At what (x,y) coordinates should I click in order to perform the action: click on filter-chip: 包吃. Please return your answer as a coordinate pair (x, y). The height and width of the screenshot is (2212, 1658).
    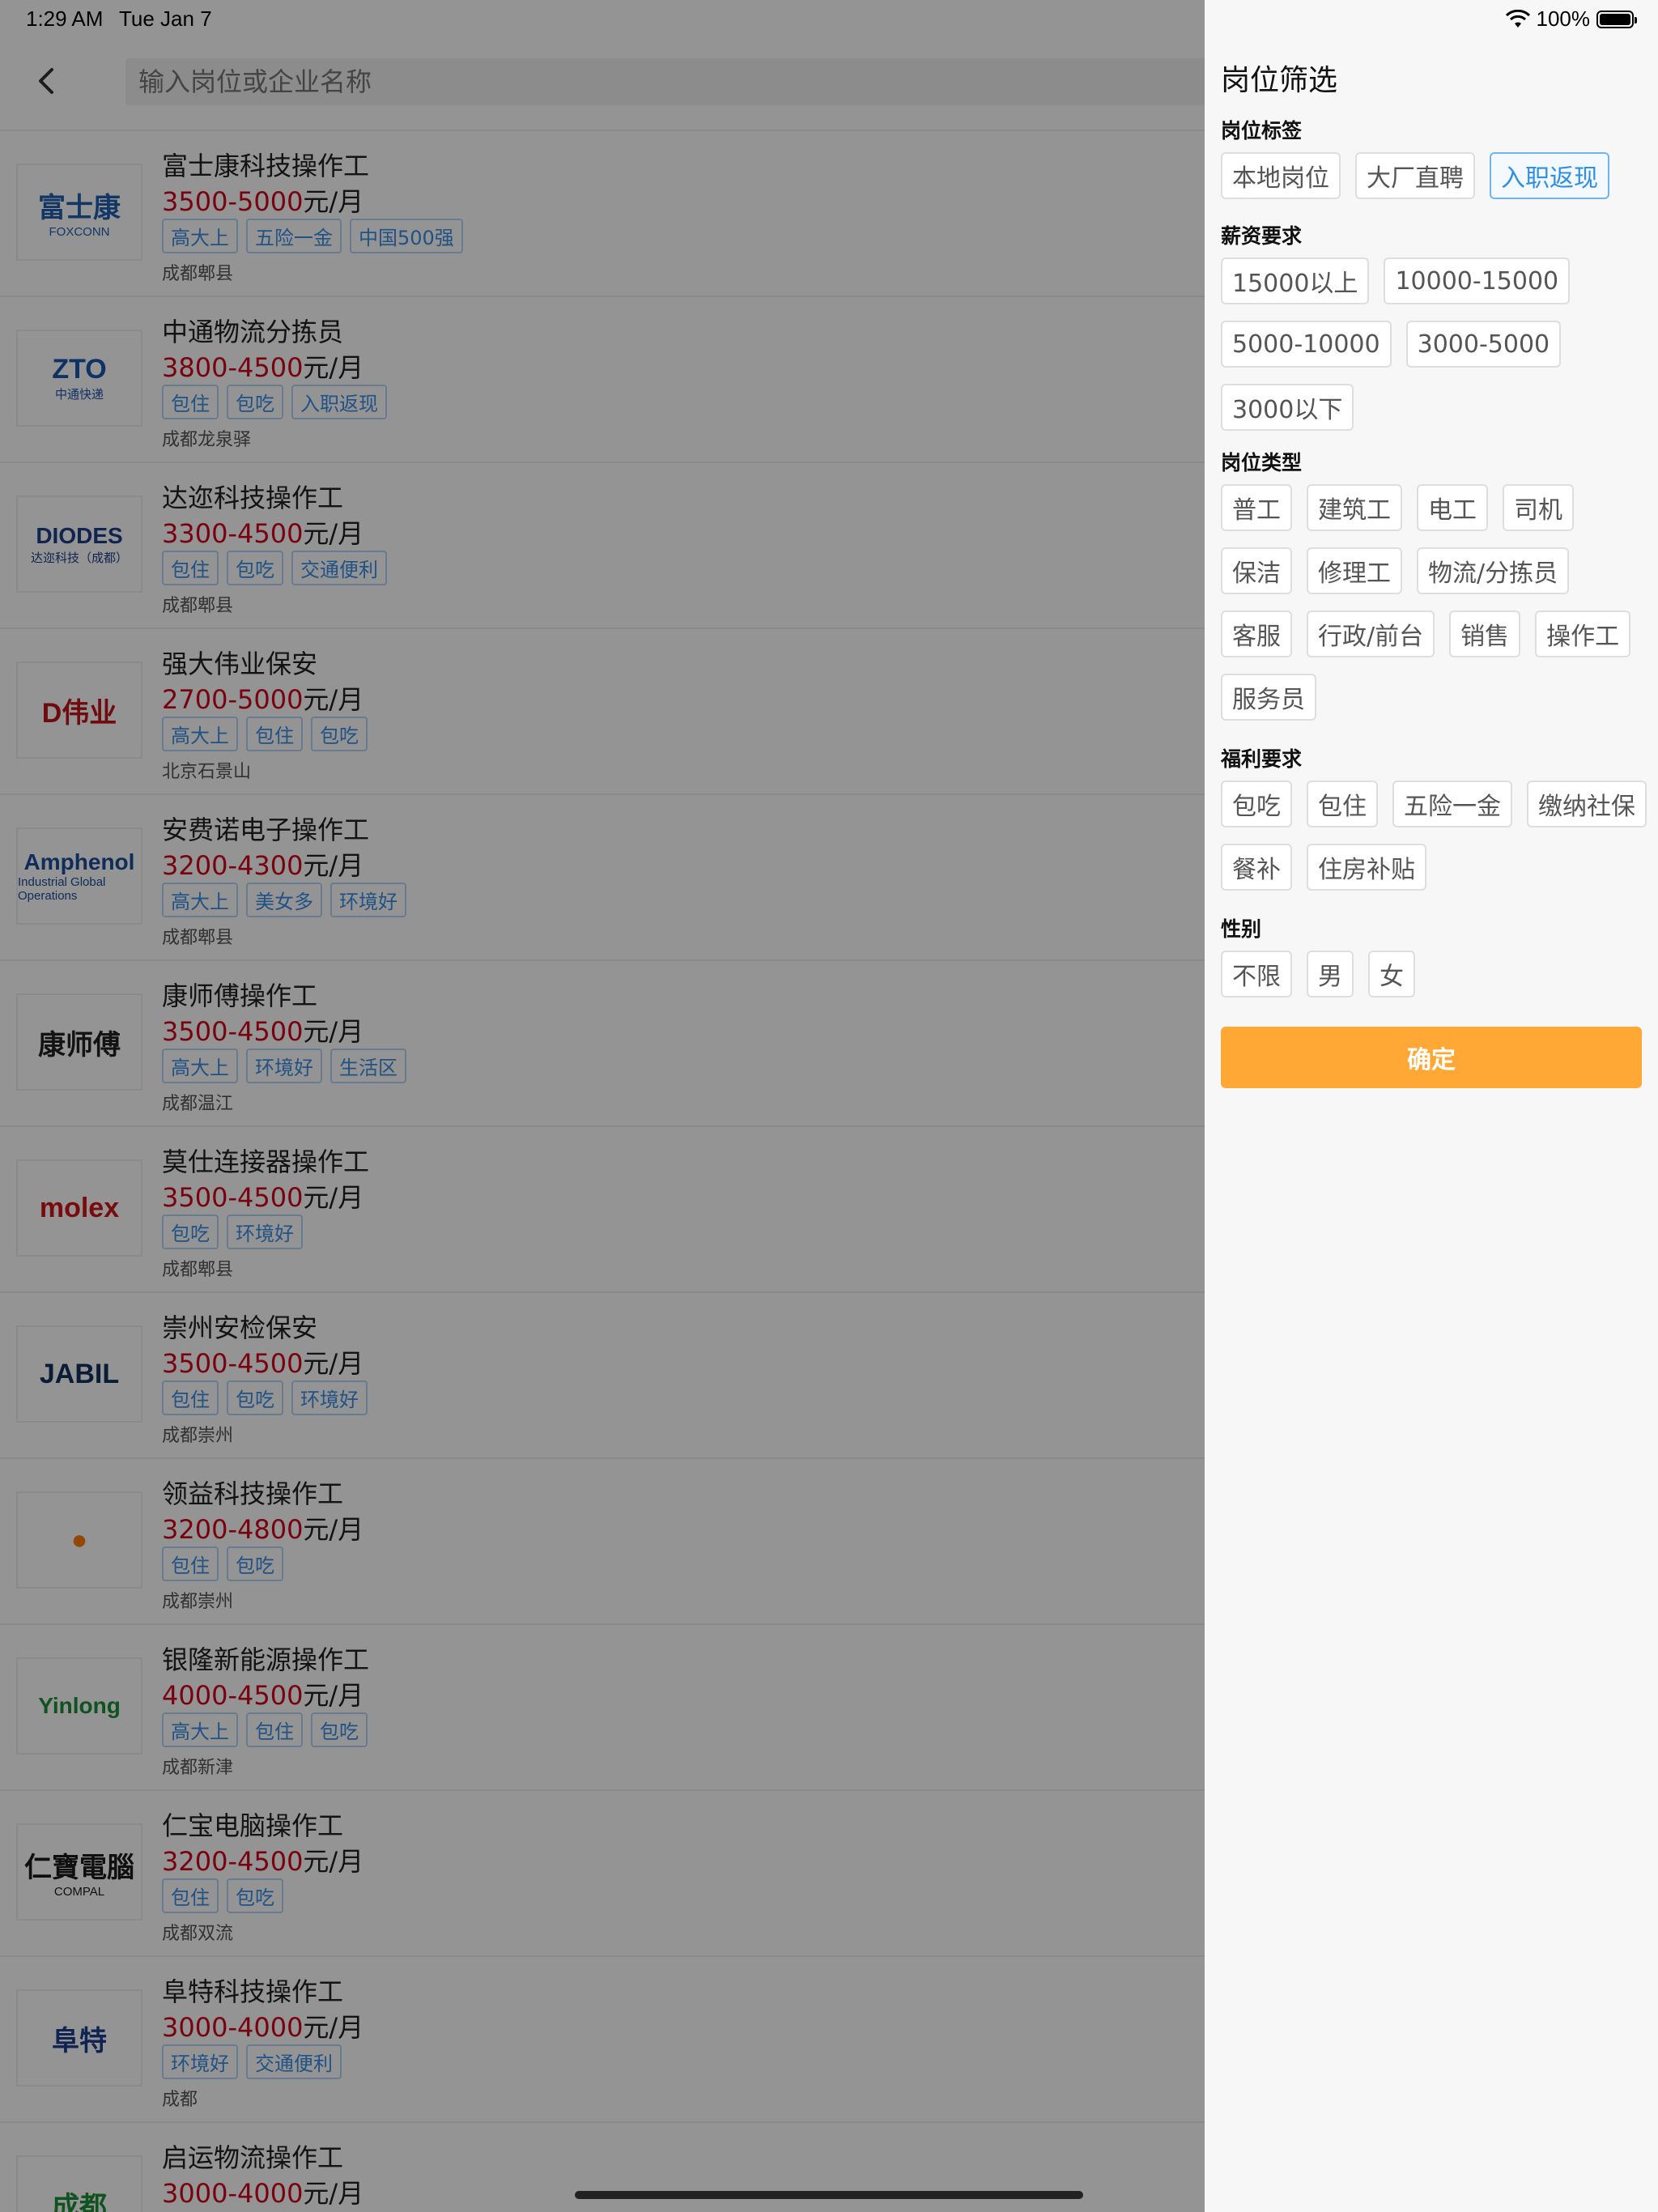
    Looking at the image, I should click on (1256, 804).